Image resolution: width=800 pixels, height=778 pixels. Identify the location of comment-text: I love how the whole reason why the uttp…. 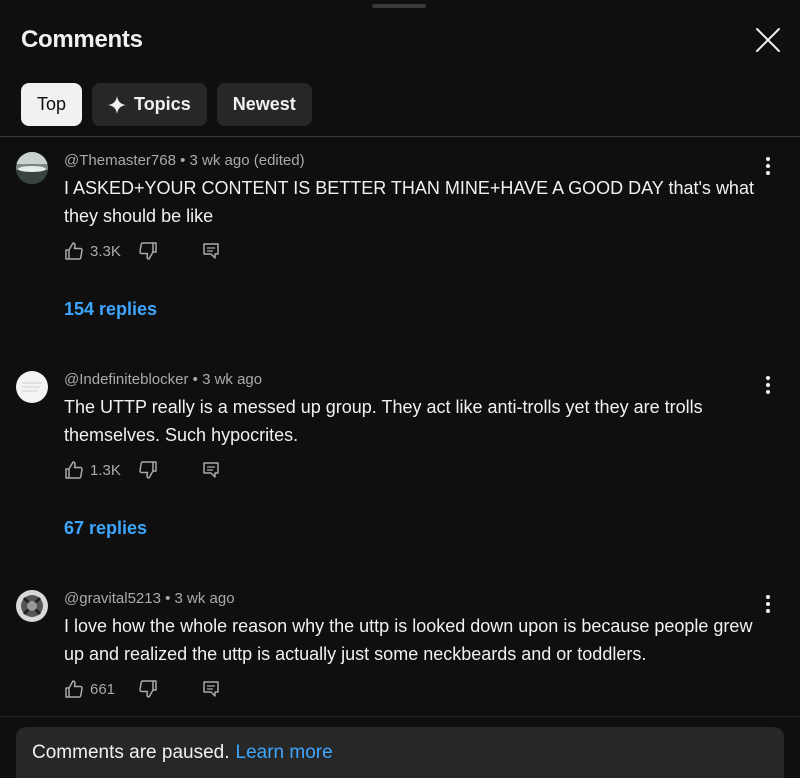
(408, 640).